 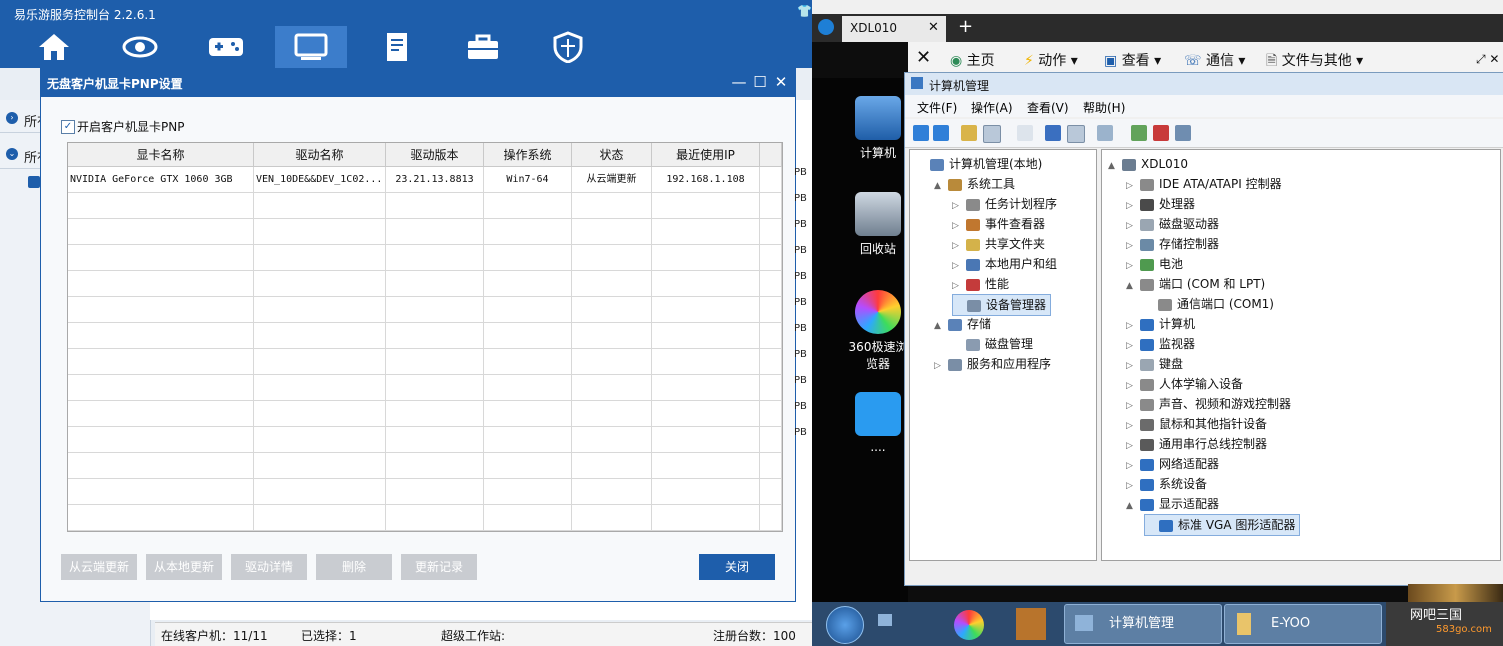 What do you see at coordinates (1204, 84) in the screenshot?
I see `mmc-titlebar: 计算机管理` at bounding box center [1204, 84].